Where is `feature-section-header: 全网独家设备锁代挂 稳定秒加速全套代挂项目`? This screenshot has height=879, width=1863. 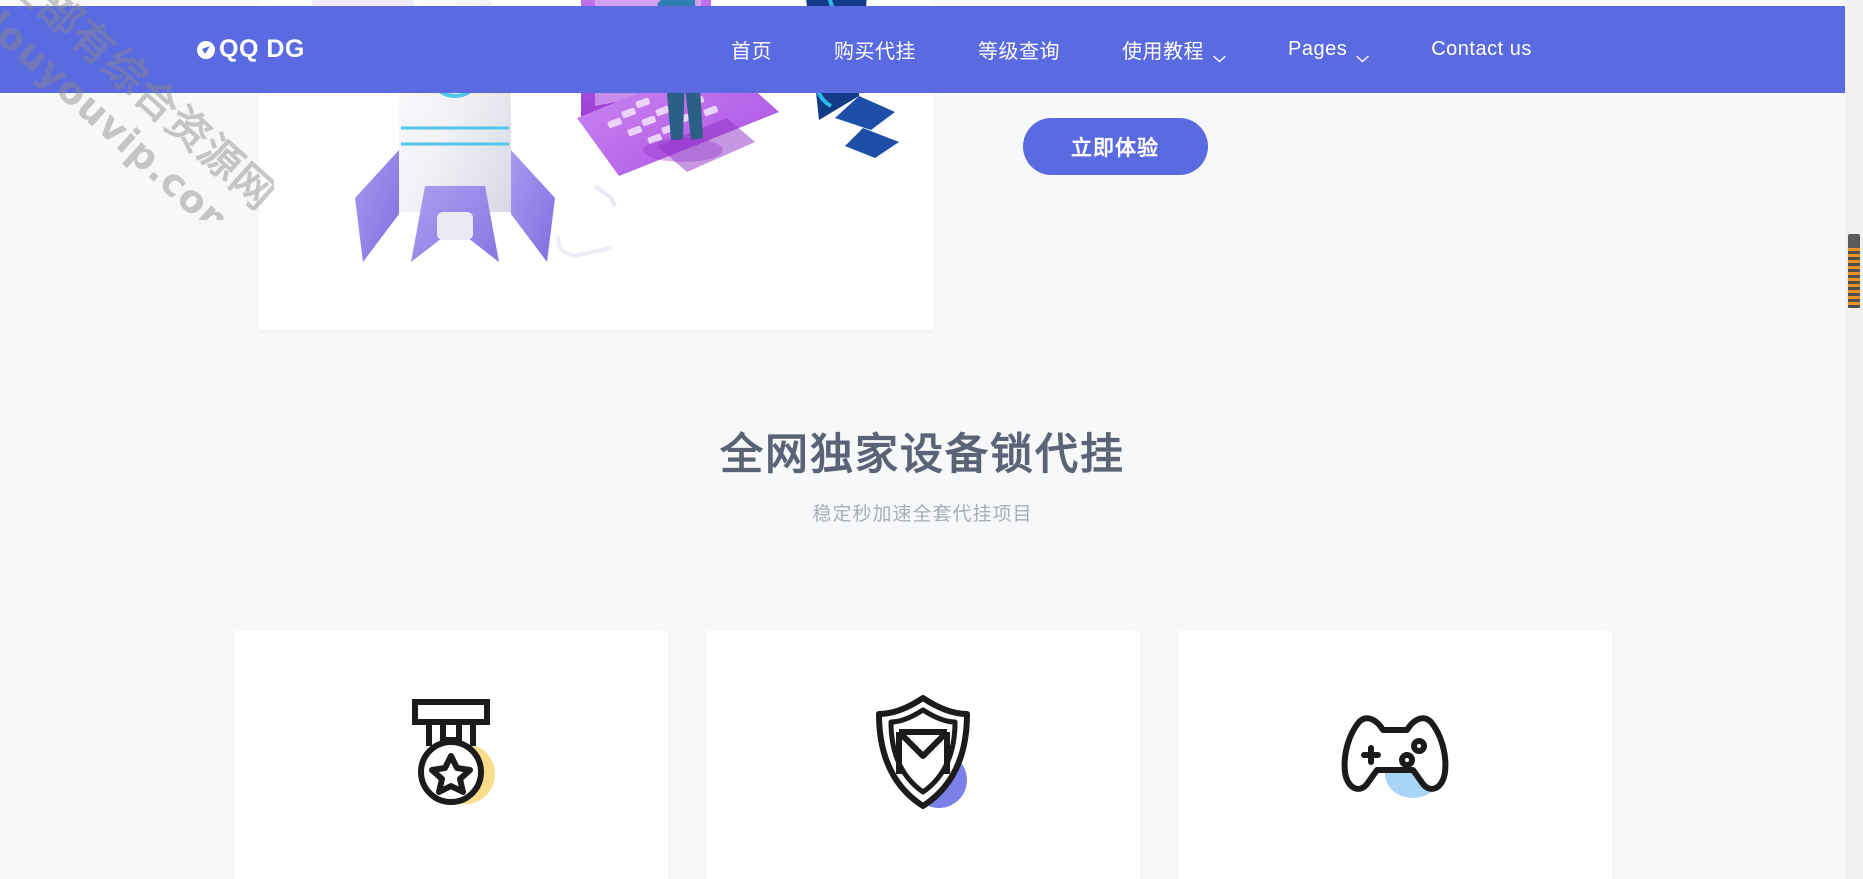 feature-section-header: 全网独家设备锁代挂 稳定秒加速全套代挂项目 is located at coordinates (922, 478).